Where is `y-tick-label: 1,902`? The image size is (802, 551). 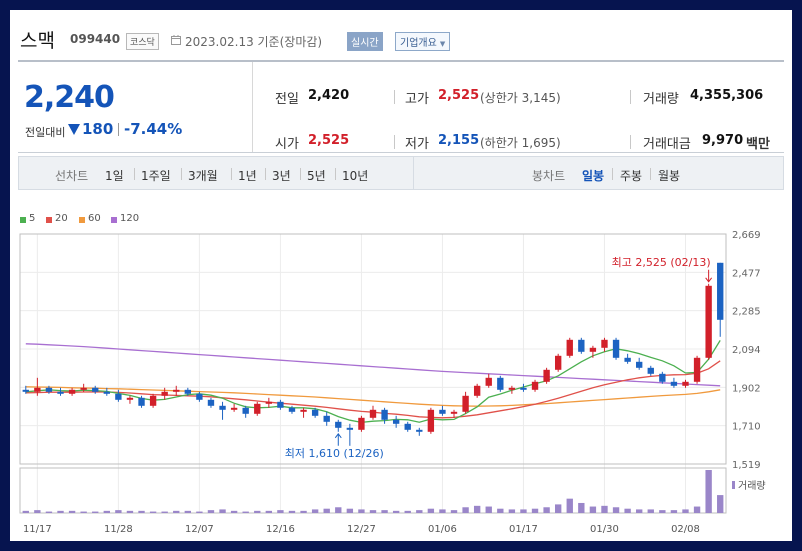
y-tick-label: 1,902 is located at coordinates (746, 388).